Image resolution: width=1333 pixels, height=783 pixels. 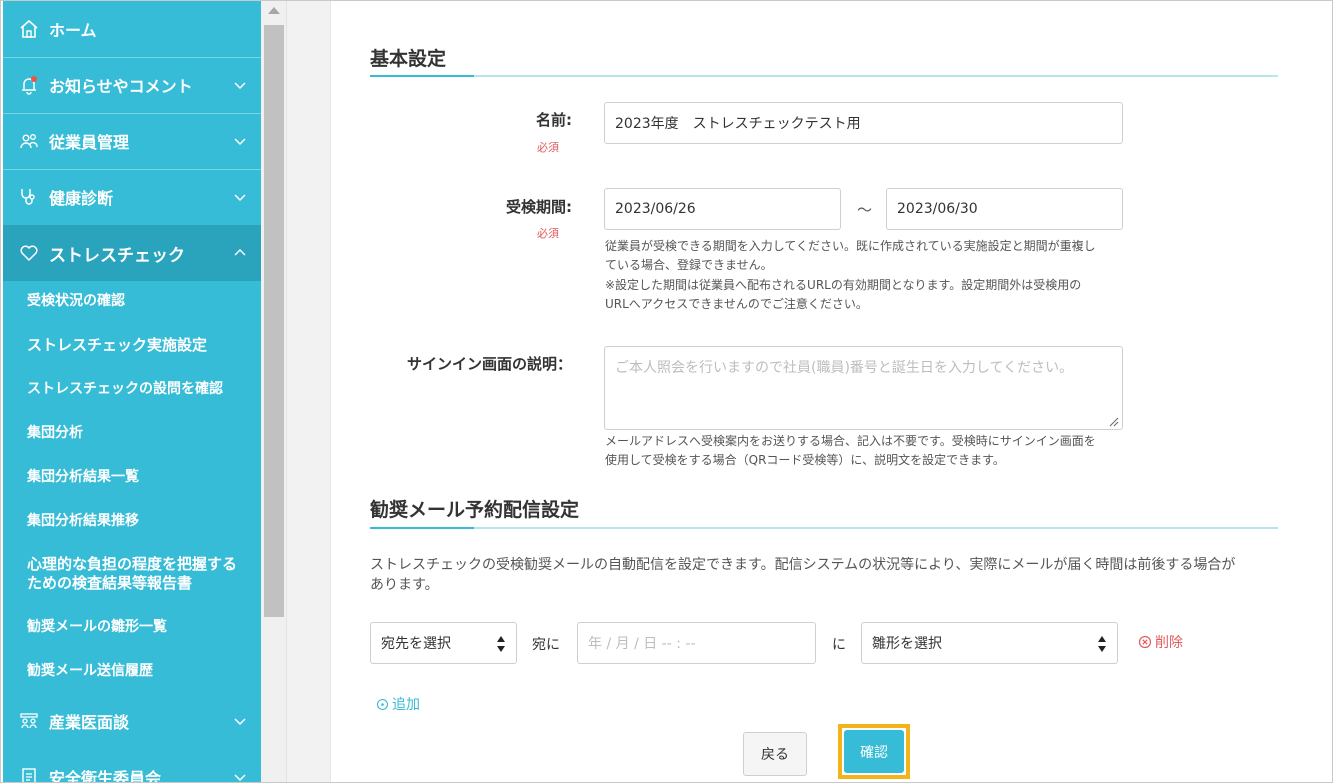 I want to click on delete-label: 削除, so click(x=1169, y=643).